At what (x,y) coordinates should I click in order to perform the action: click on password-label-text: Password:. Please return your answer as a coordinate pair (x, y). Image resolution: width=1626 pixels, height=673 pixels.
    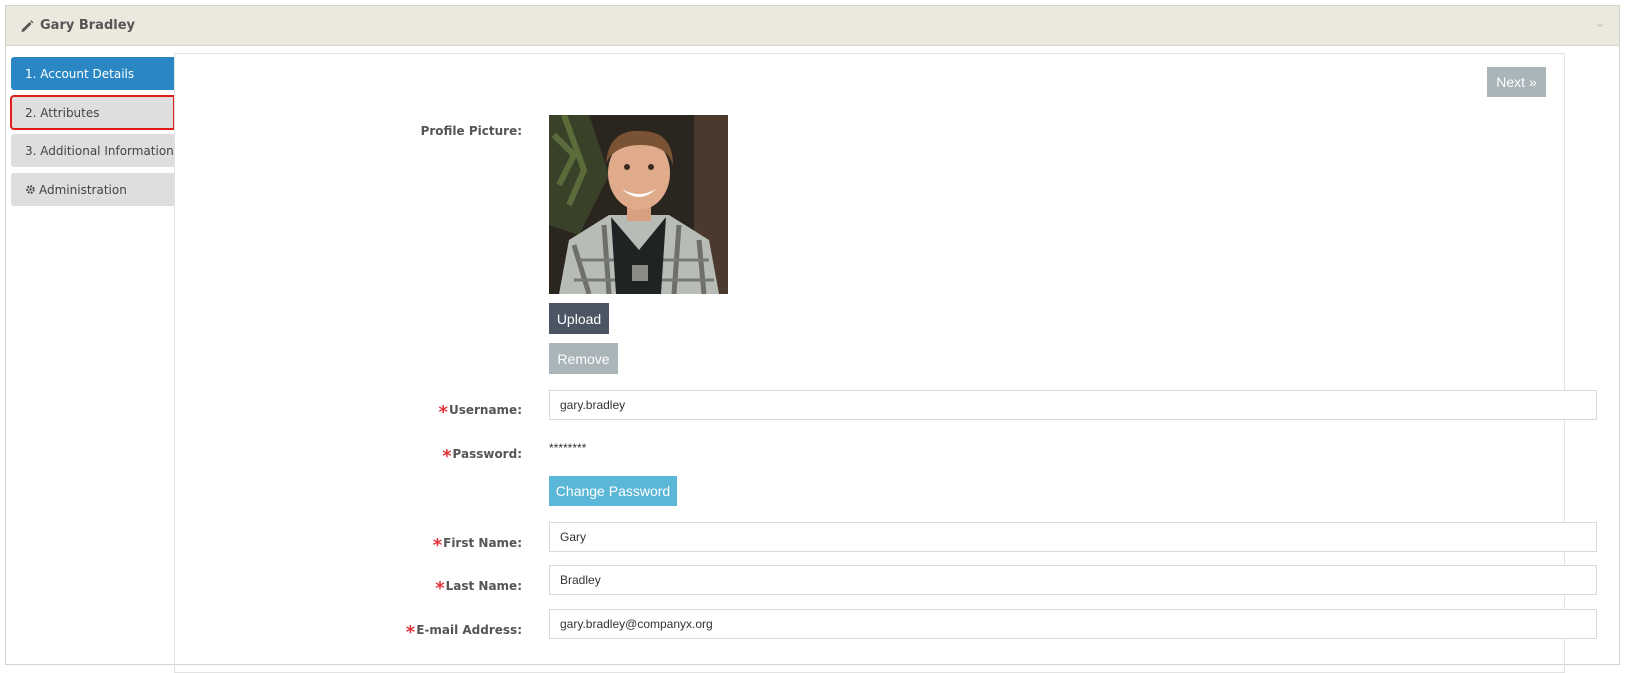
    Looking at the image, I should click on (487, 454).